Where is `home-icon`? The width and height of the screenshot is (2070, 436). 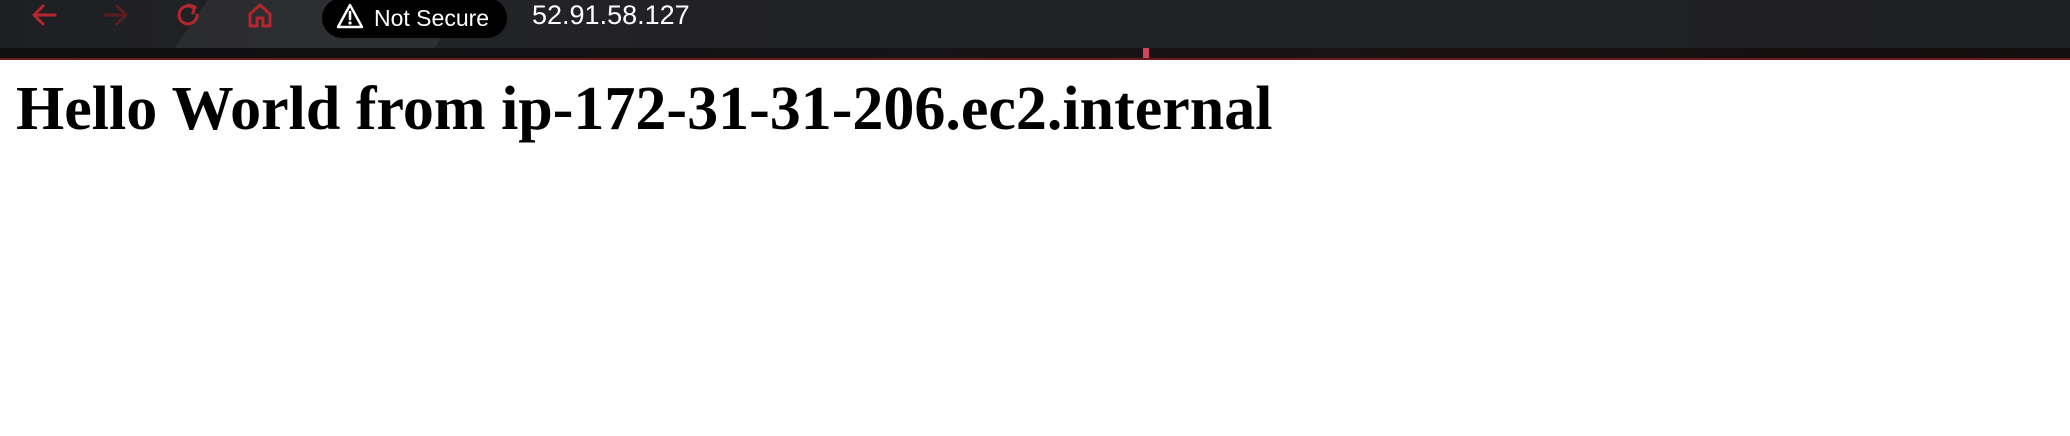
home-icon is located at coordinates (260, 15).